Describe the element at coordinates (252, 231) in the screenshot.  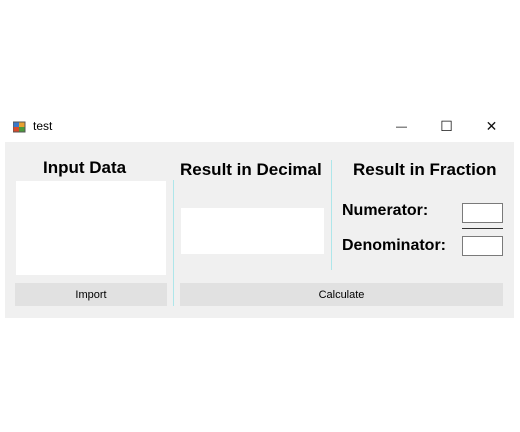
I see `decimal-result-box` at that location.